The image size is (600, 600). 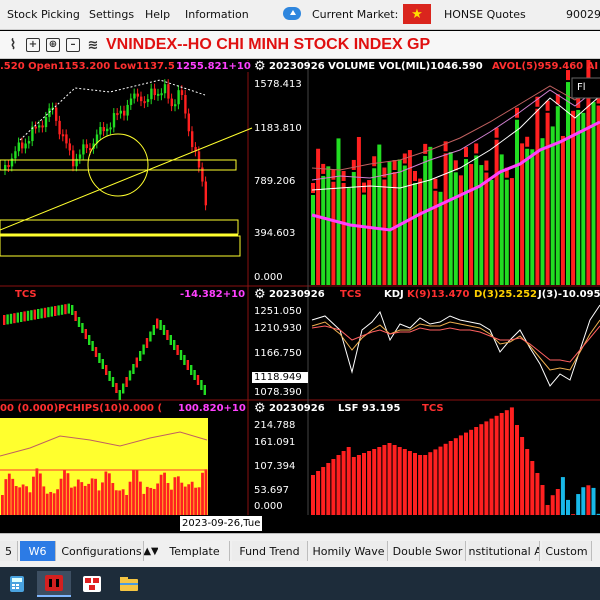 What do you see at coordinates (126, 179) in the screenshot?
I see `trendline` at bounding box center [126, 179].